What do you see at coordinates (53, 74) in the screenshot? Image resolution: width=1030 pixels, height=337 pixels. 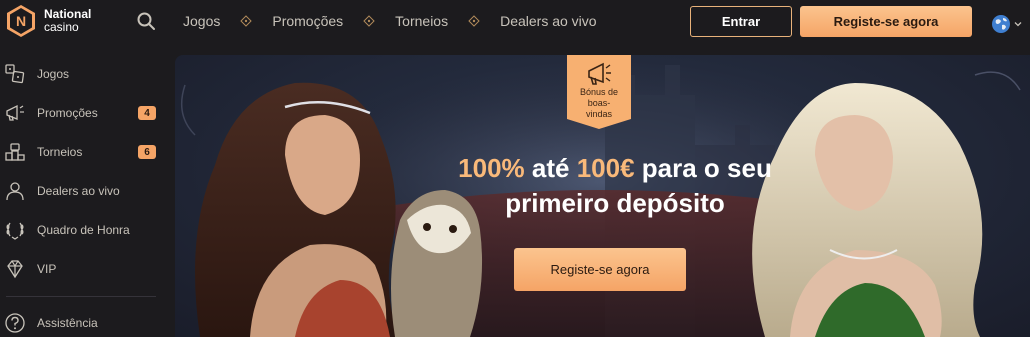 I see `sidebar-item-label: Jogos` at bounding box center [53, 74].